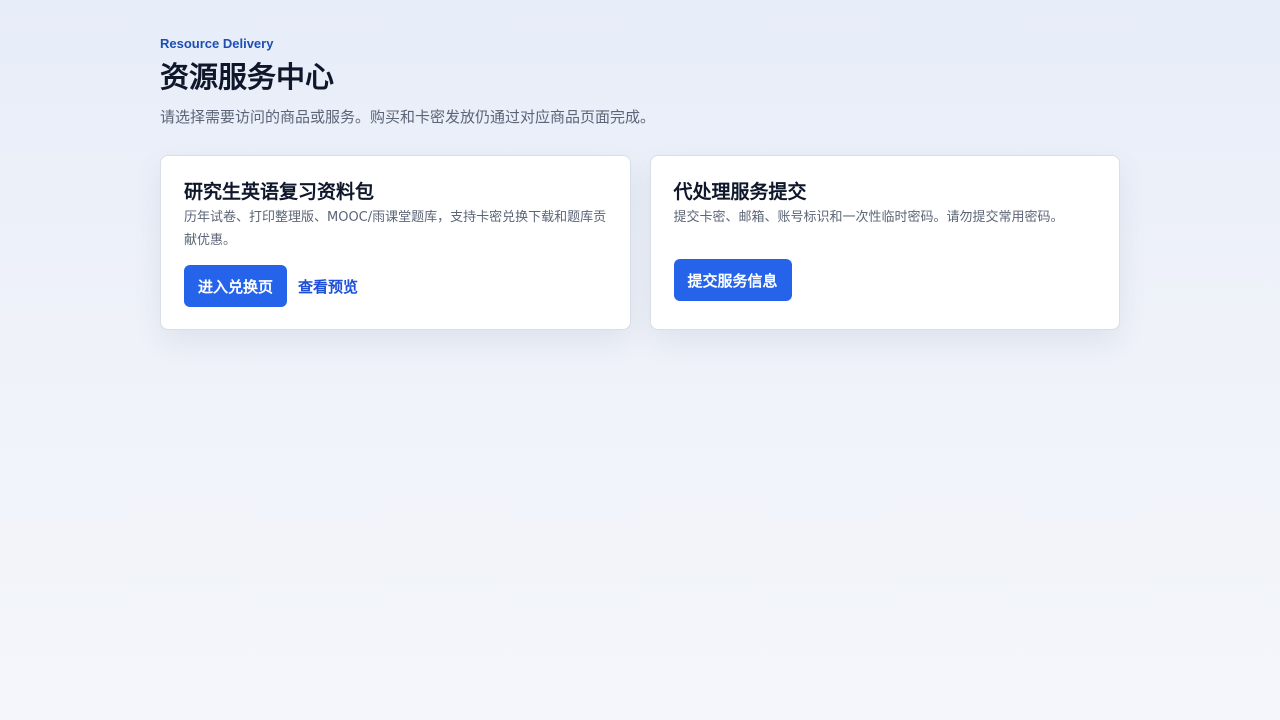 This screenshot has height=720, width=1280. I want to click on card-actions: 提交服务信息, so click(732, 280).